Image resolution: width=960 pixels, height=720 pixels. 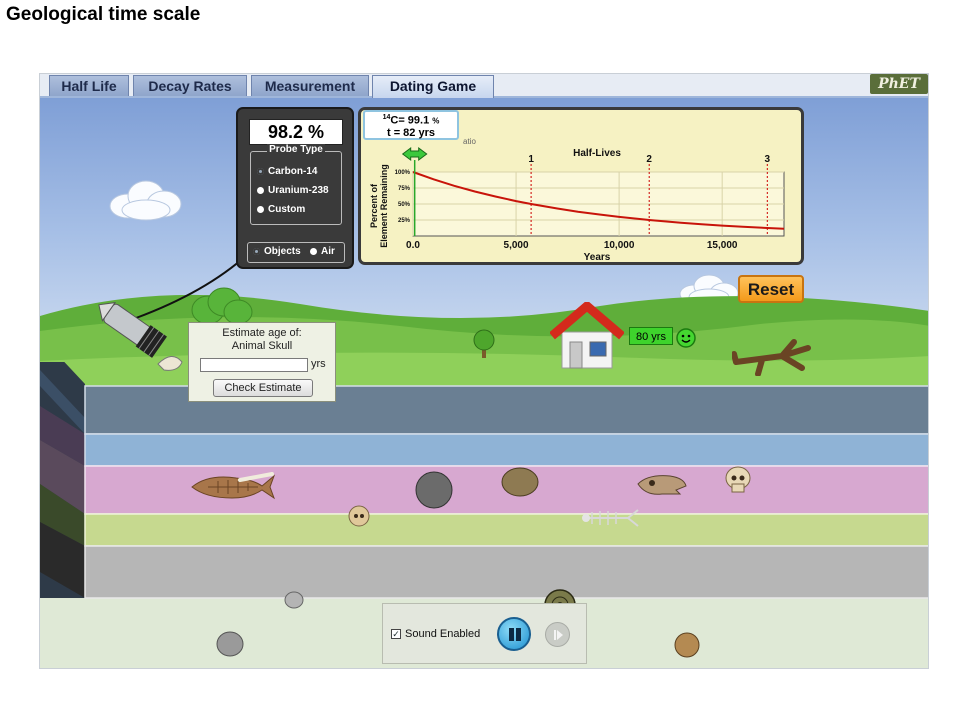 I want to click on y-tick-label: 25%, so click(x=404, y=221).